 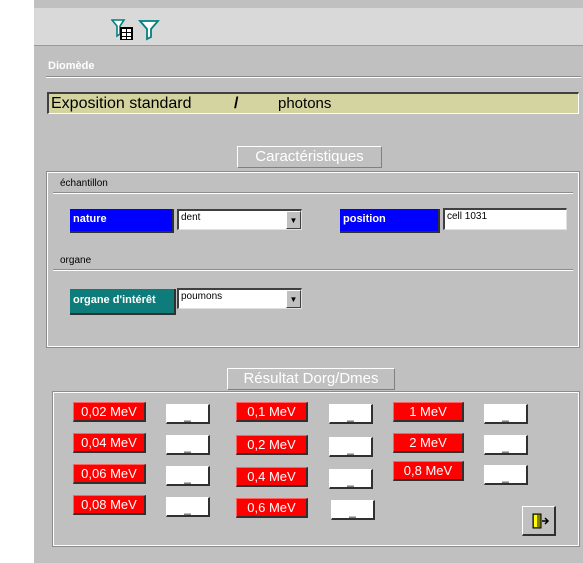 I want to click on nature-value: dent, so click(x=191, y=217).